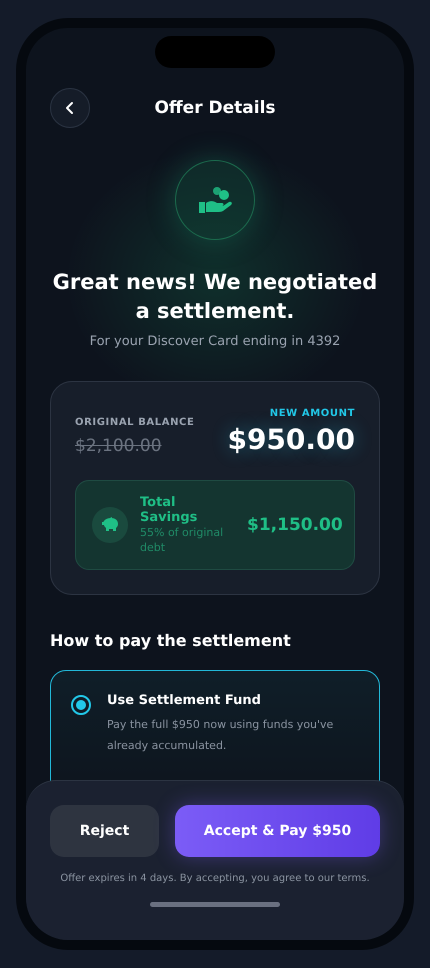 Image resolution: width=430 pixels, height=968 pixels. What do you see at coordinates (215, 297) in the screenshot?
I see `headline: Great news! We negotiated a settlement.` at bounding box center [215, 297].